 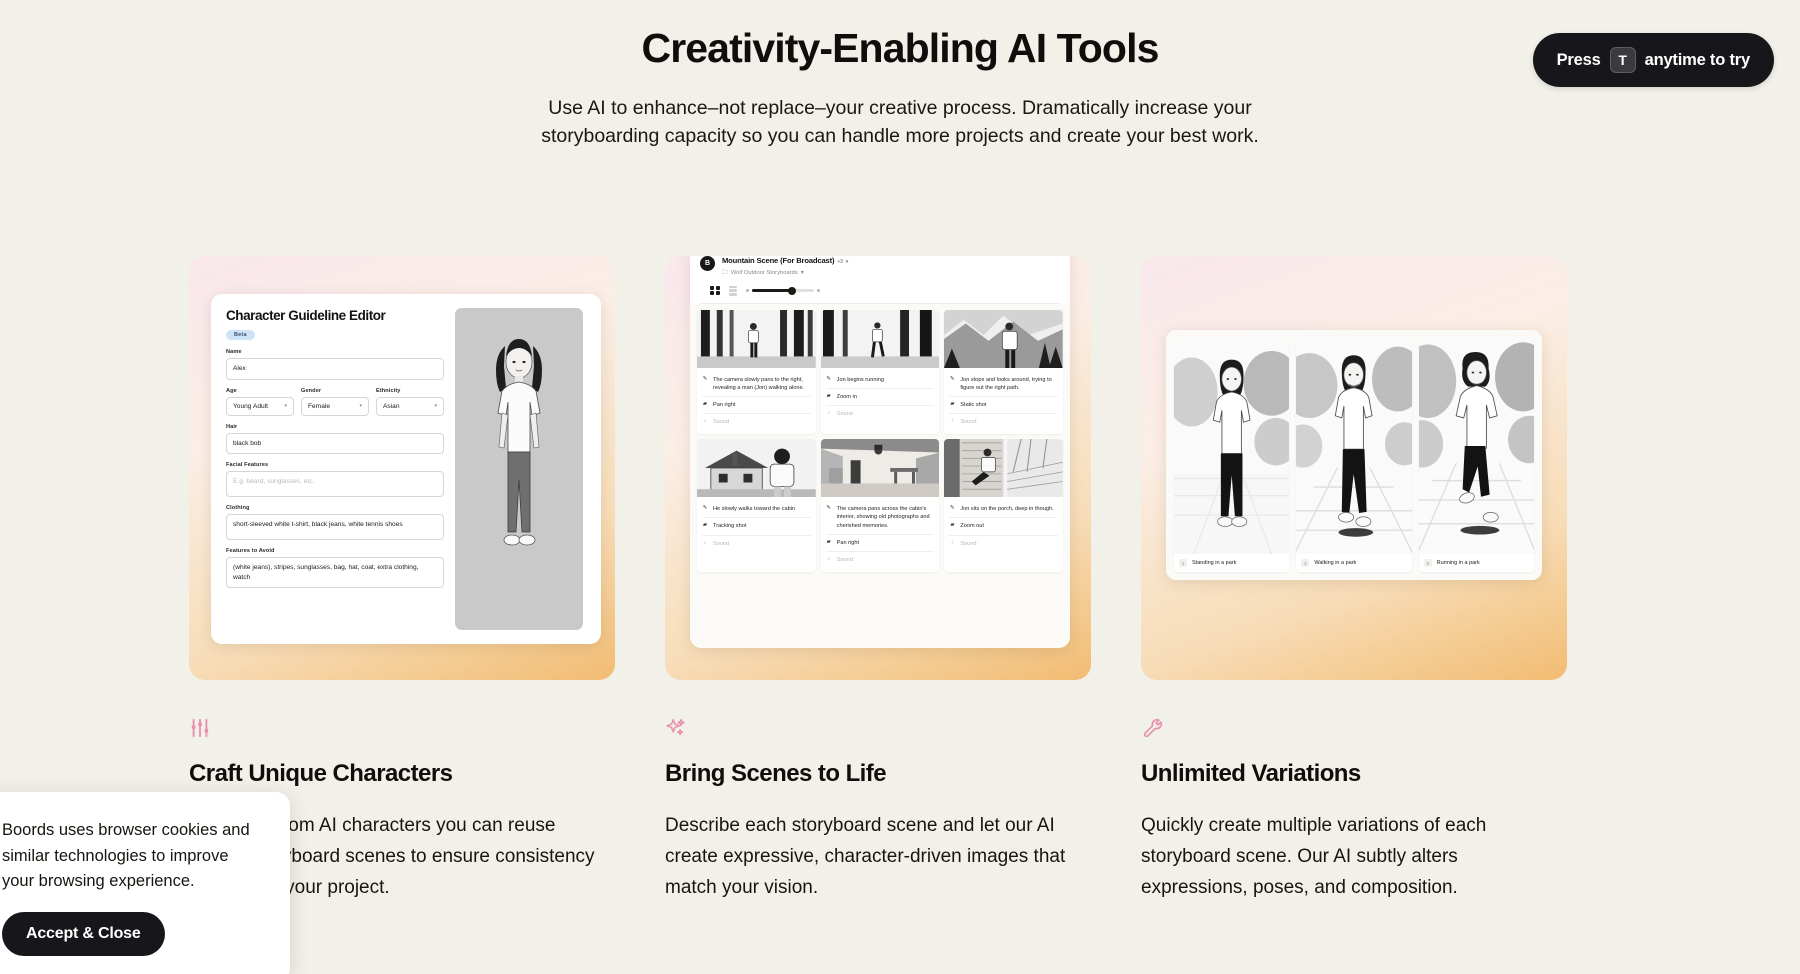 What do you see at coordinates (732, 290) in the screenshot?
I see `list-view-icon` at bounding box center [732, 290].